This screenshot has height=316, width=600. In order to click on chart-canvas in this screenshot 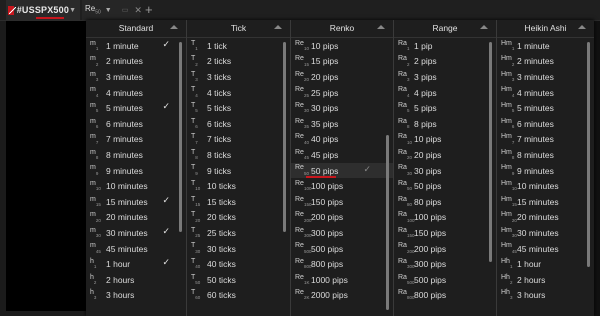, I will do `click(46, 166)`.